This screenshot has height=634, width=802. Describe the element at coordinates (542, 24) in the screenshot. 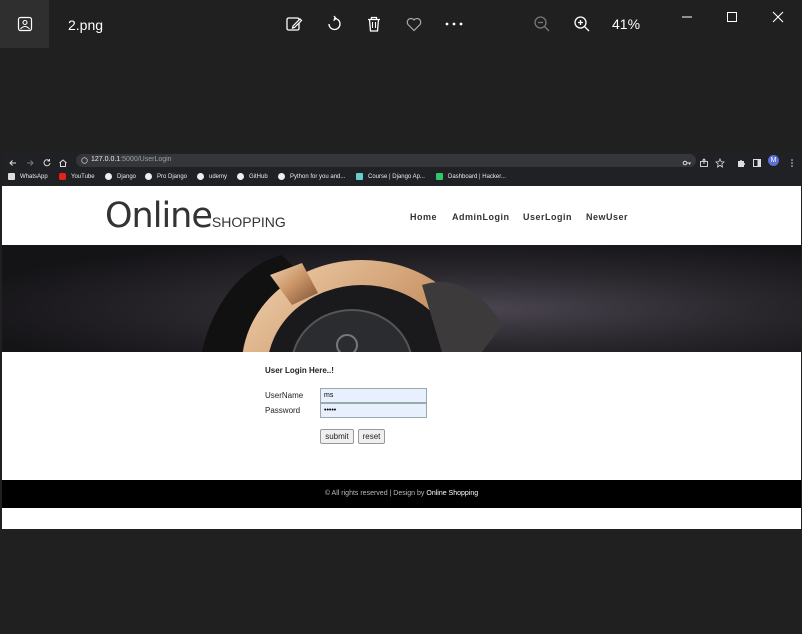

I see `zoom-out-icon` at that location.